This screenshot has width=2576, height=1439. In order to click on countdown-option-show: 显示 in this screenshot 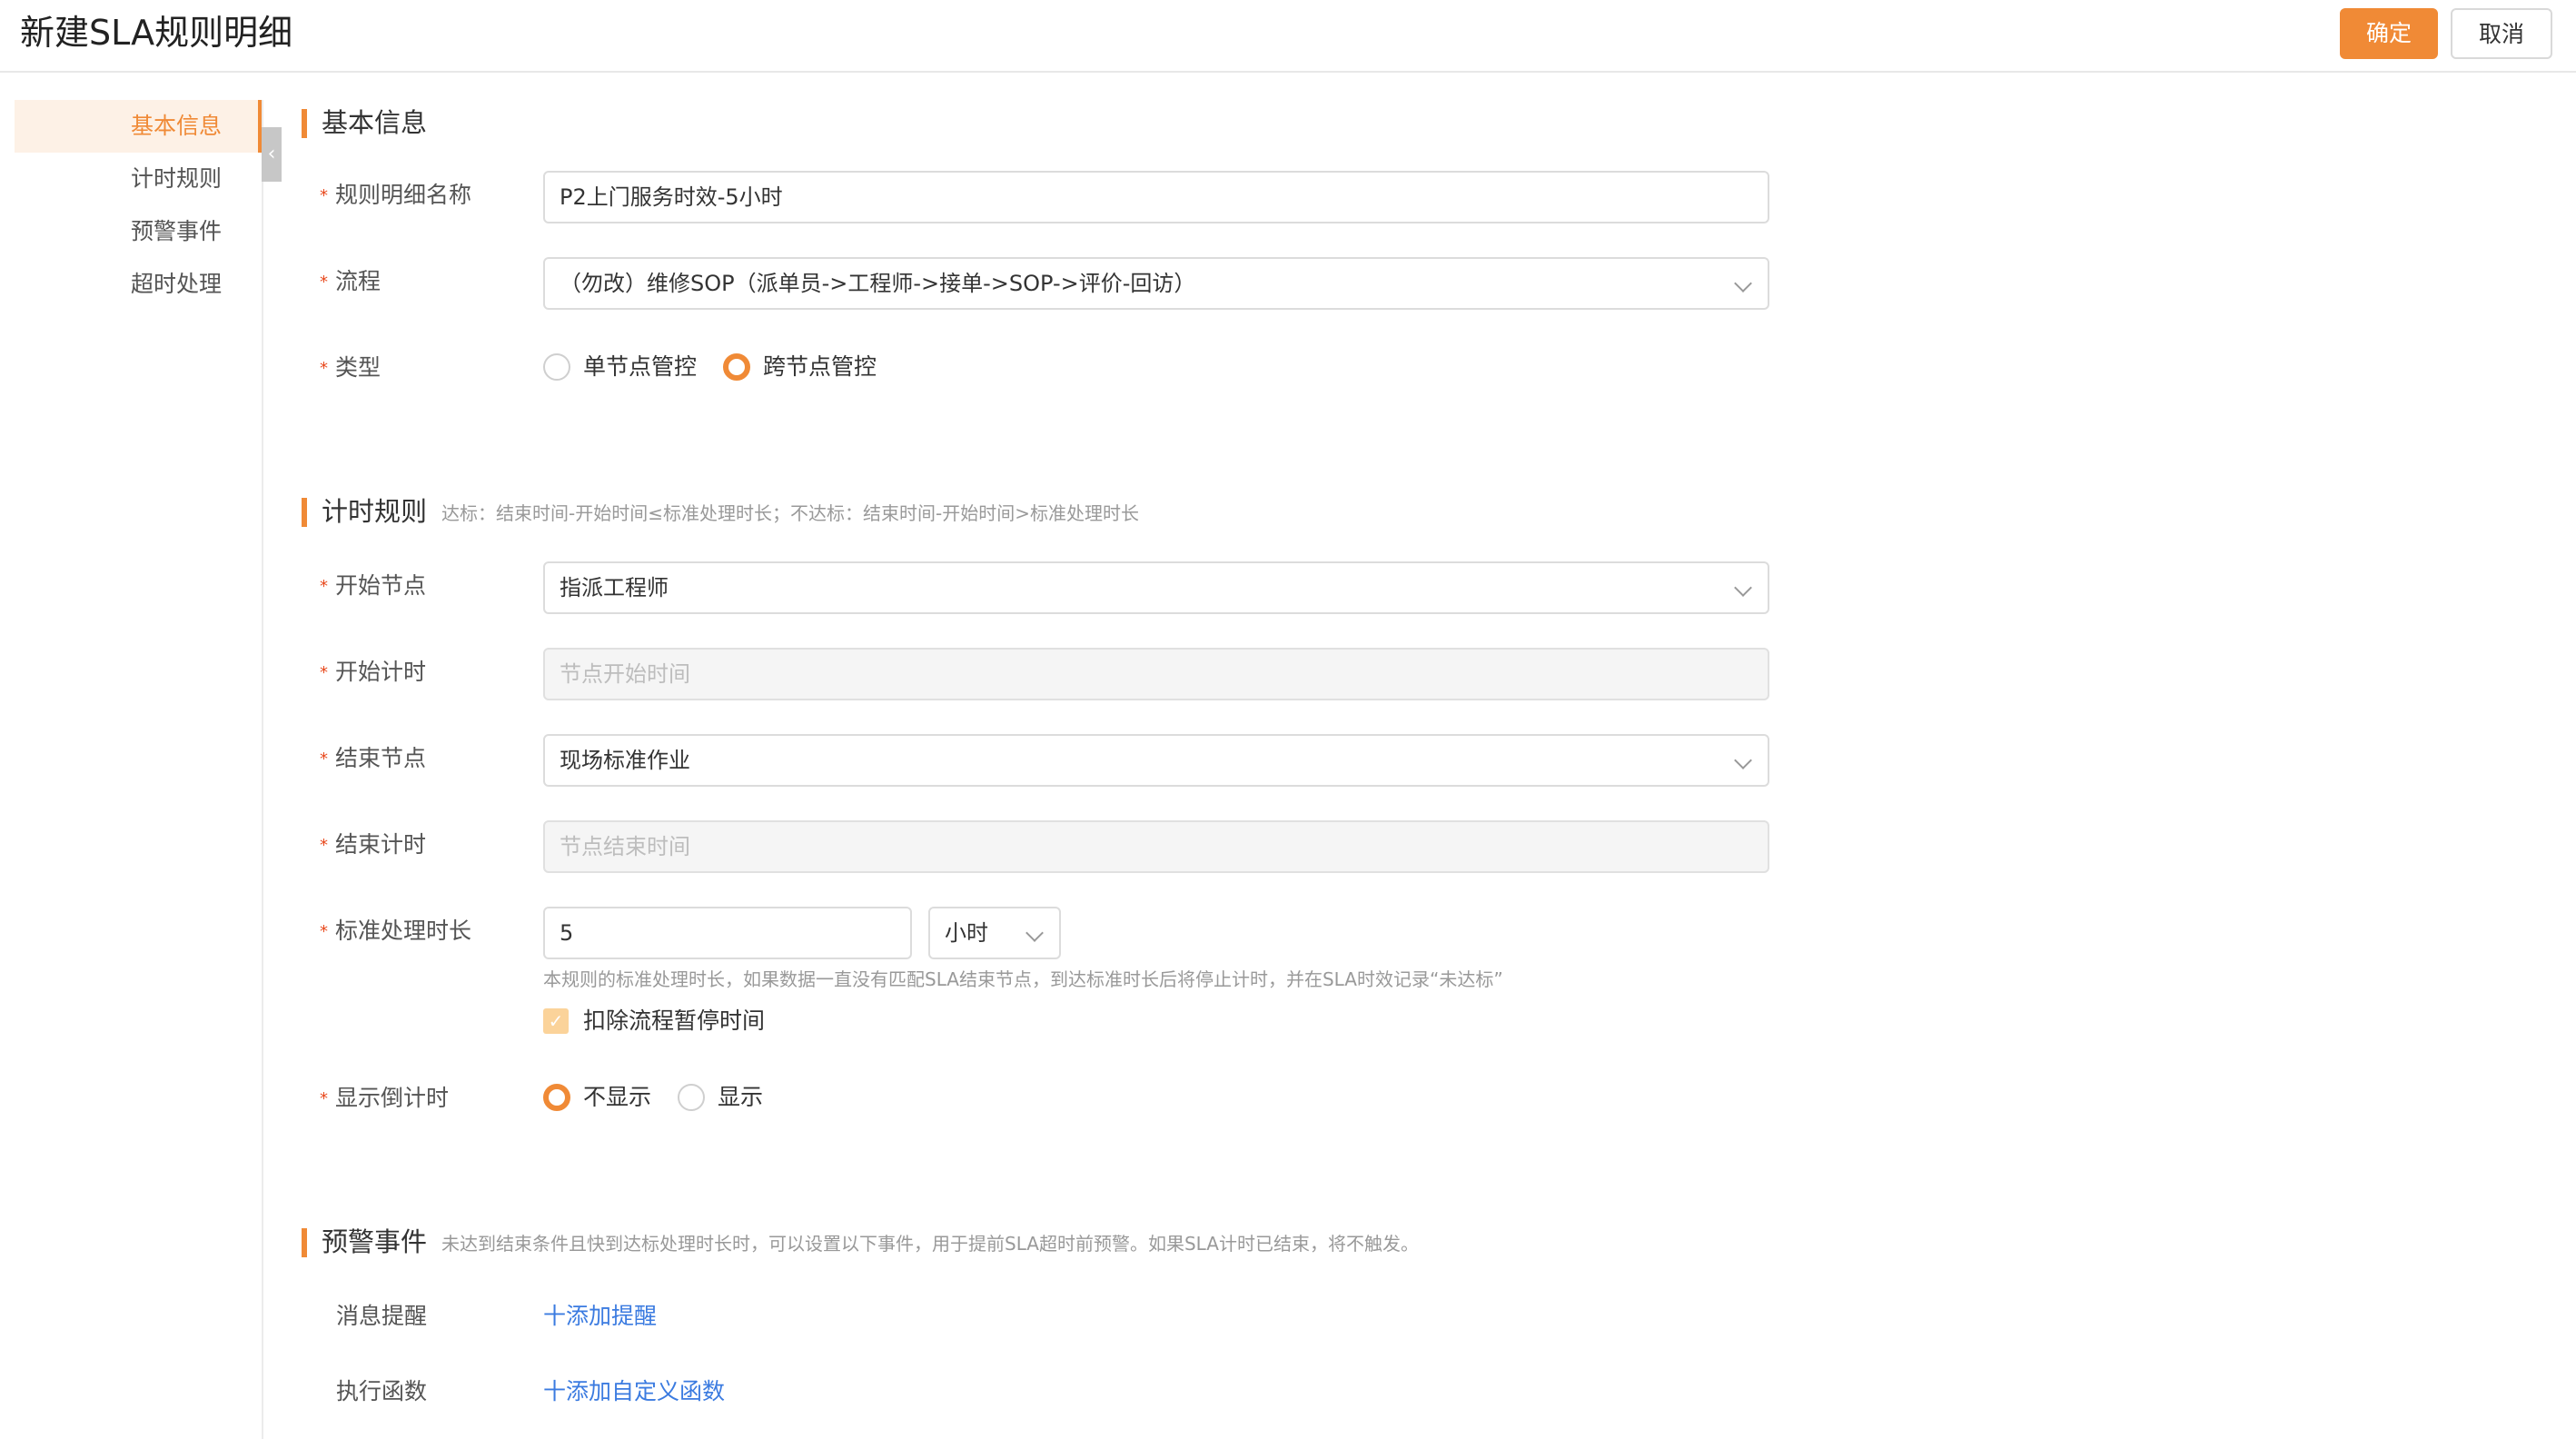, I will do `click(740, 1097)`.